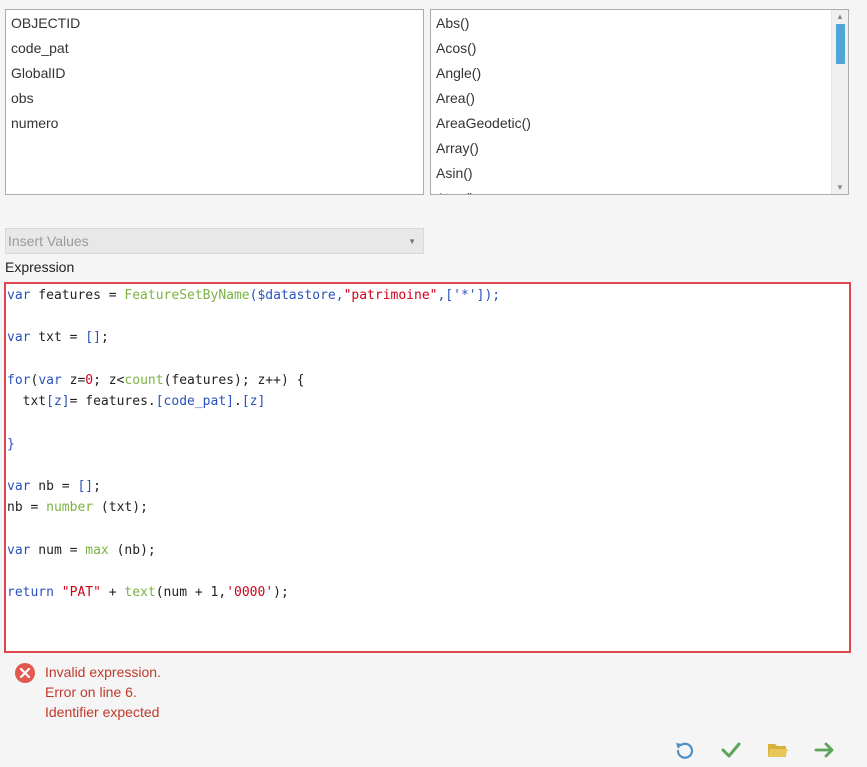  What do you see at coordinates (390, 295) in the screenshot?
I see `code-token: "patrimoine"` at bounding box center [390, 295].